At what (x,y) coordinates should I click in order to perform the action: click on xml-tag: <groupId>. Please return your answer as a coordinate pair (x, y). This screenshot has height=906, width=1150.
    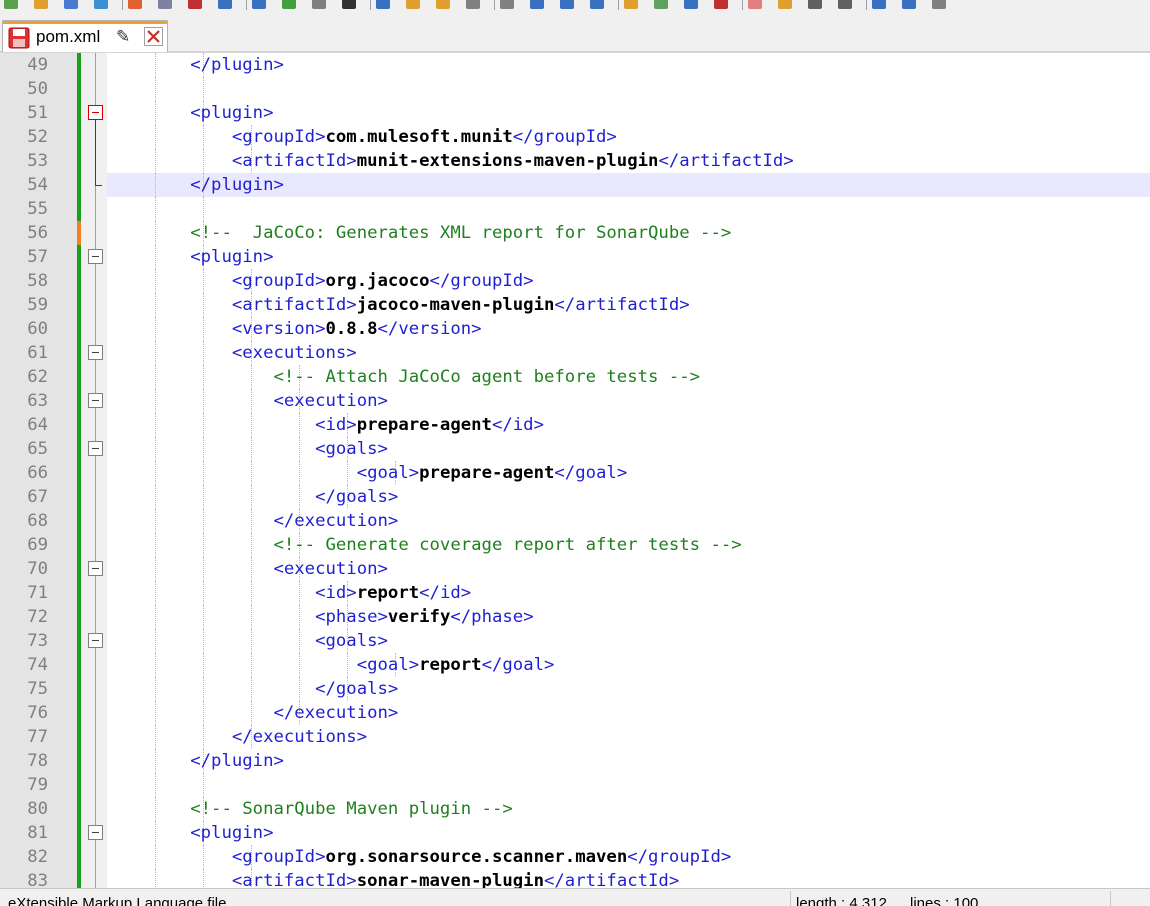
    Looking at the image, I should click on (216, 137).